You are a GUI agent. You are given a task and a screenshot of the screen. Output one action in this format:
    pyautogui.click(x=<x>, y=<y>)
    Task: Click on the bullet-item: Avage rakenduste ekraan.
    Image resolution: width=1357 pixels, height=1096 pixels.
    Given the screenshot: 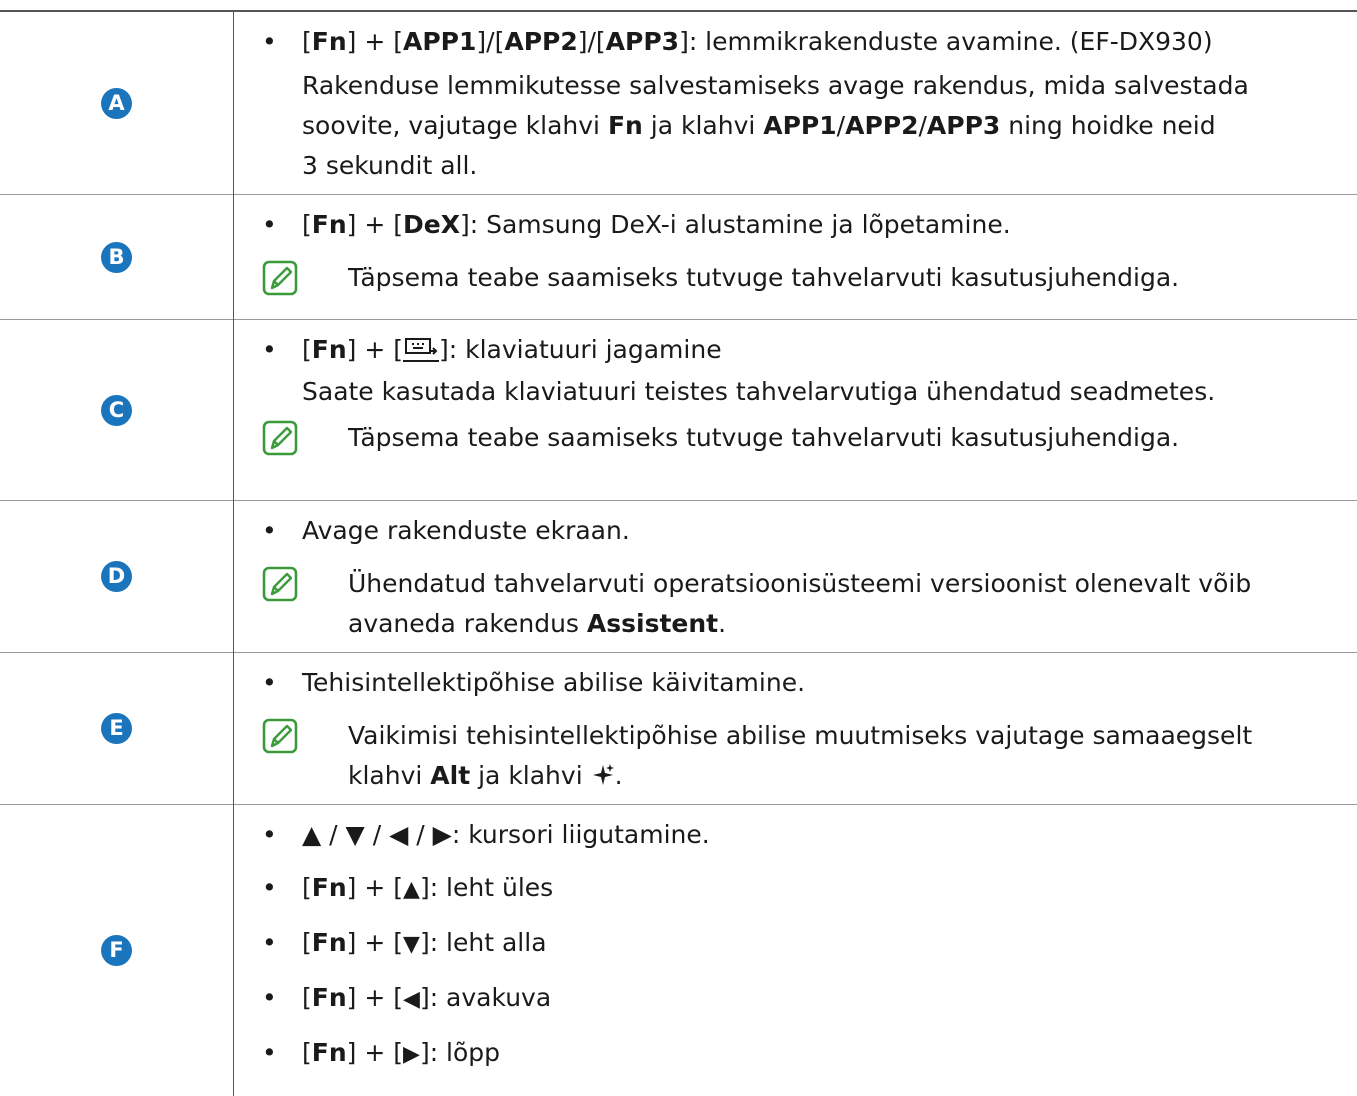 What is the action you would take?
    pyautogui.click(x=802, y=531)
    